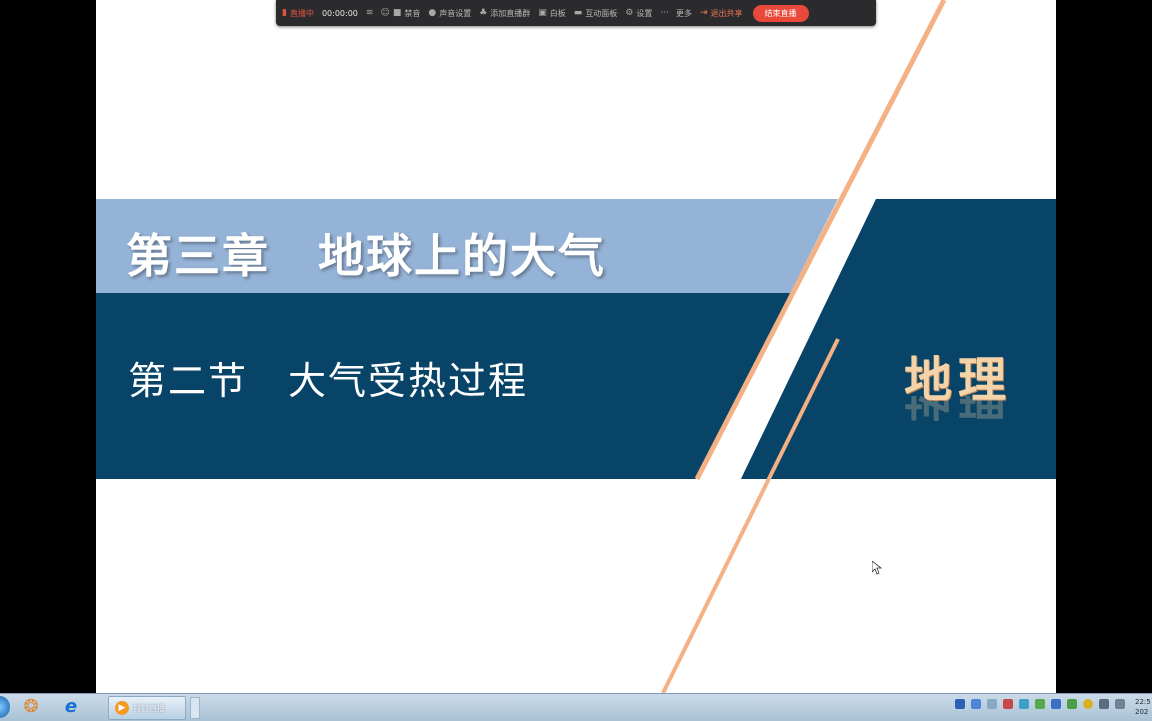 The width and height of the screenshot is (1152, 721). I want to click on more-dots-icon: ···, so click(664, 13).